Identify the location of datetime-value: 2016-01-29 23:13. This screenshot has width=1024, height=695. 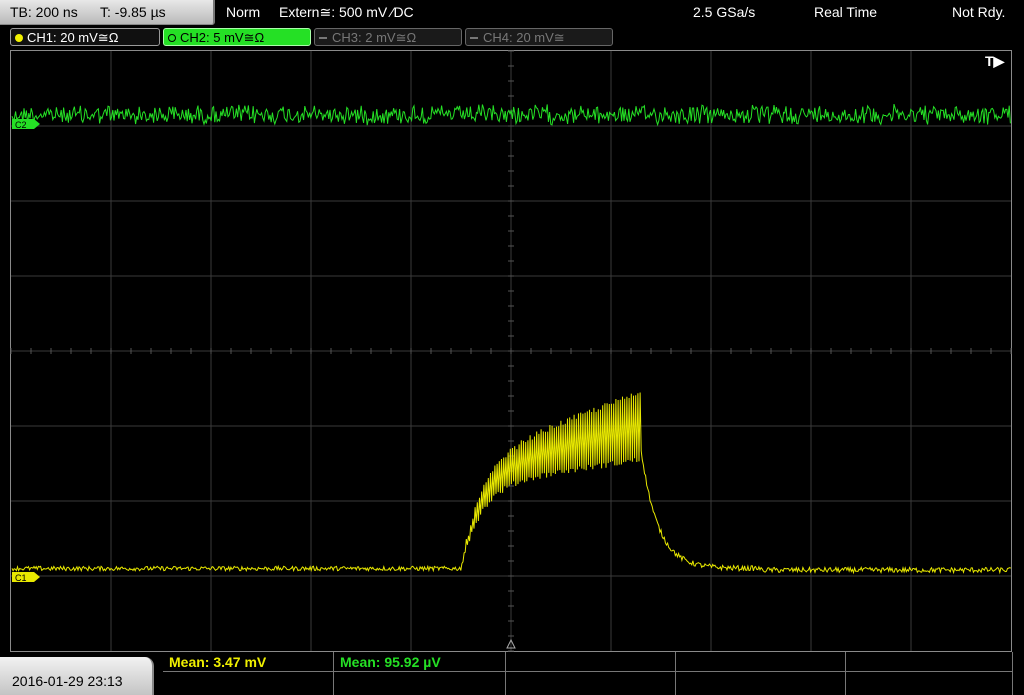
(67, 681).